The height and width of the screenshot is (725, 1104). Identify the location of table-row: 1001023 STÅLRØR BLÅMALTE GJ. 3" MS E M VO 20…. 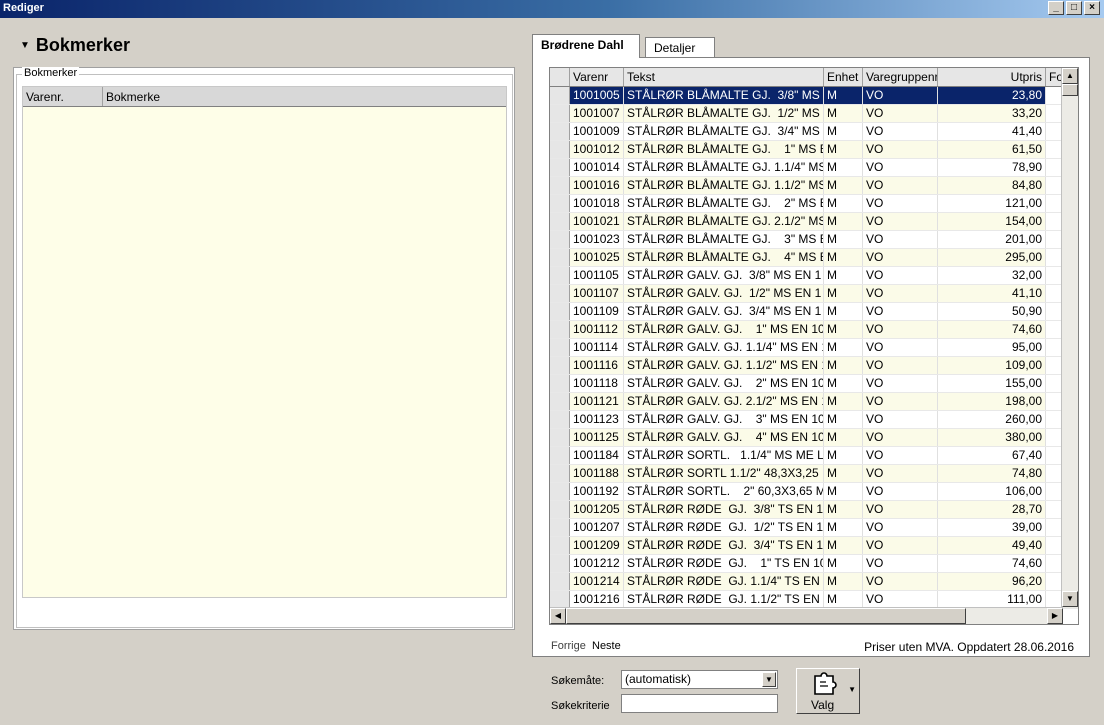
(814, 240).